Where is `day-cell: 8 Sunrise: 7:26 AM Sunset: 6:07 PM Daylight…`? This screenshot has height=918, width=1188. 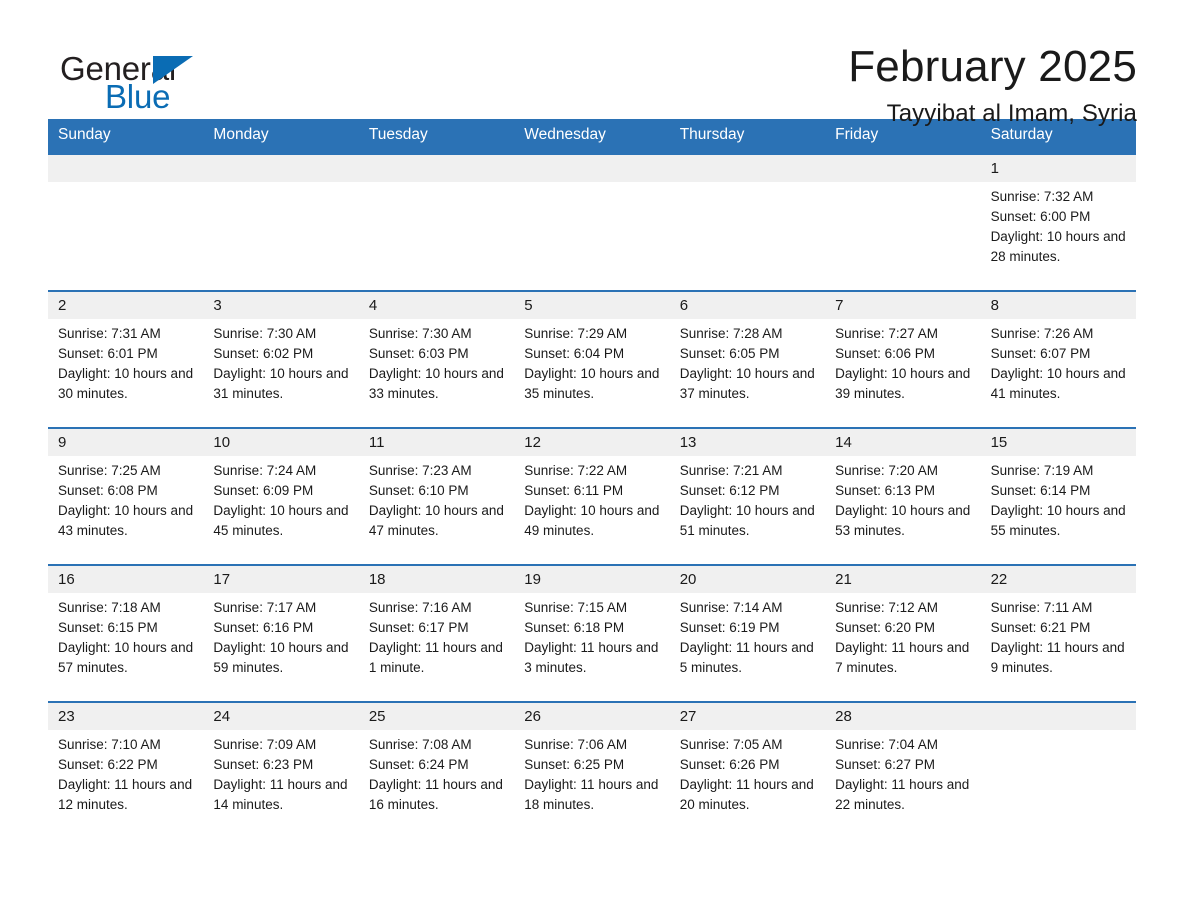
day-cell: 8 Sunrise: 7:26 AM Sunset: 6:07 PM Daylight… is located at coordinates (1058, 359).